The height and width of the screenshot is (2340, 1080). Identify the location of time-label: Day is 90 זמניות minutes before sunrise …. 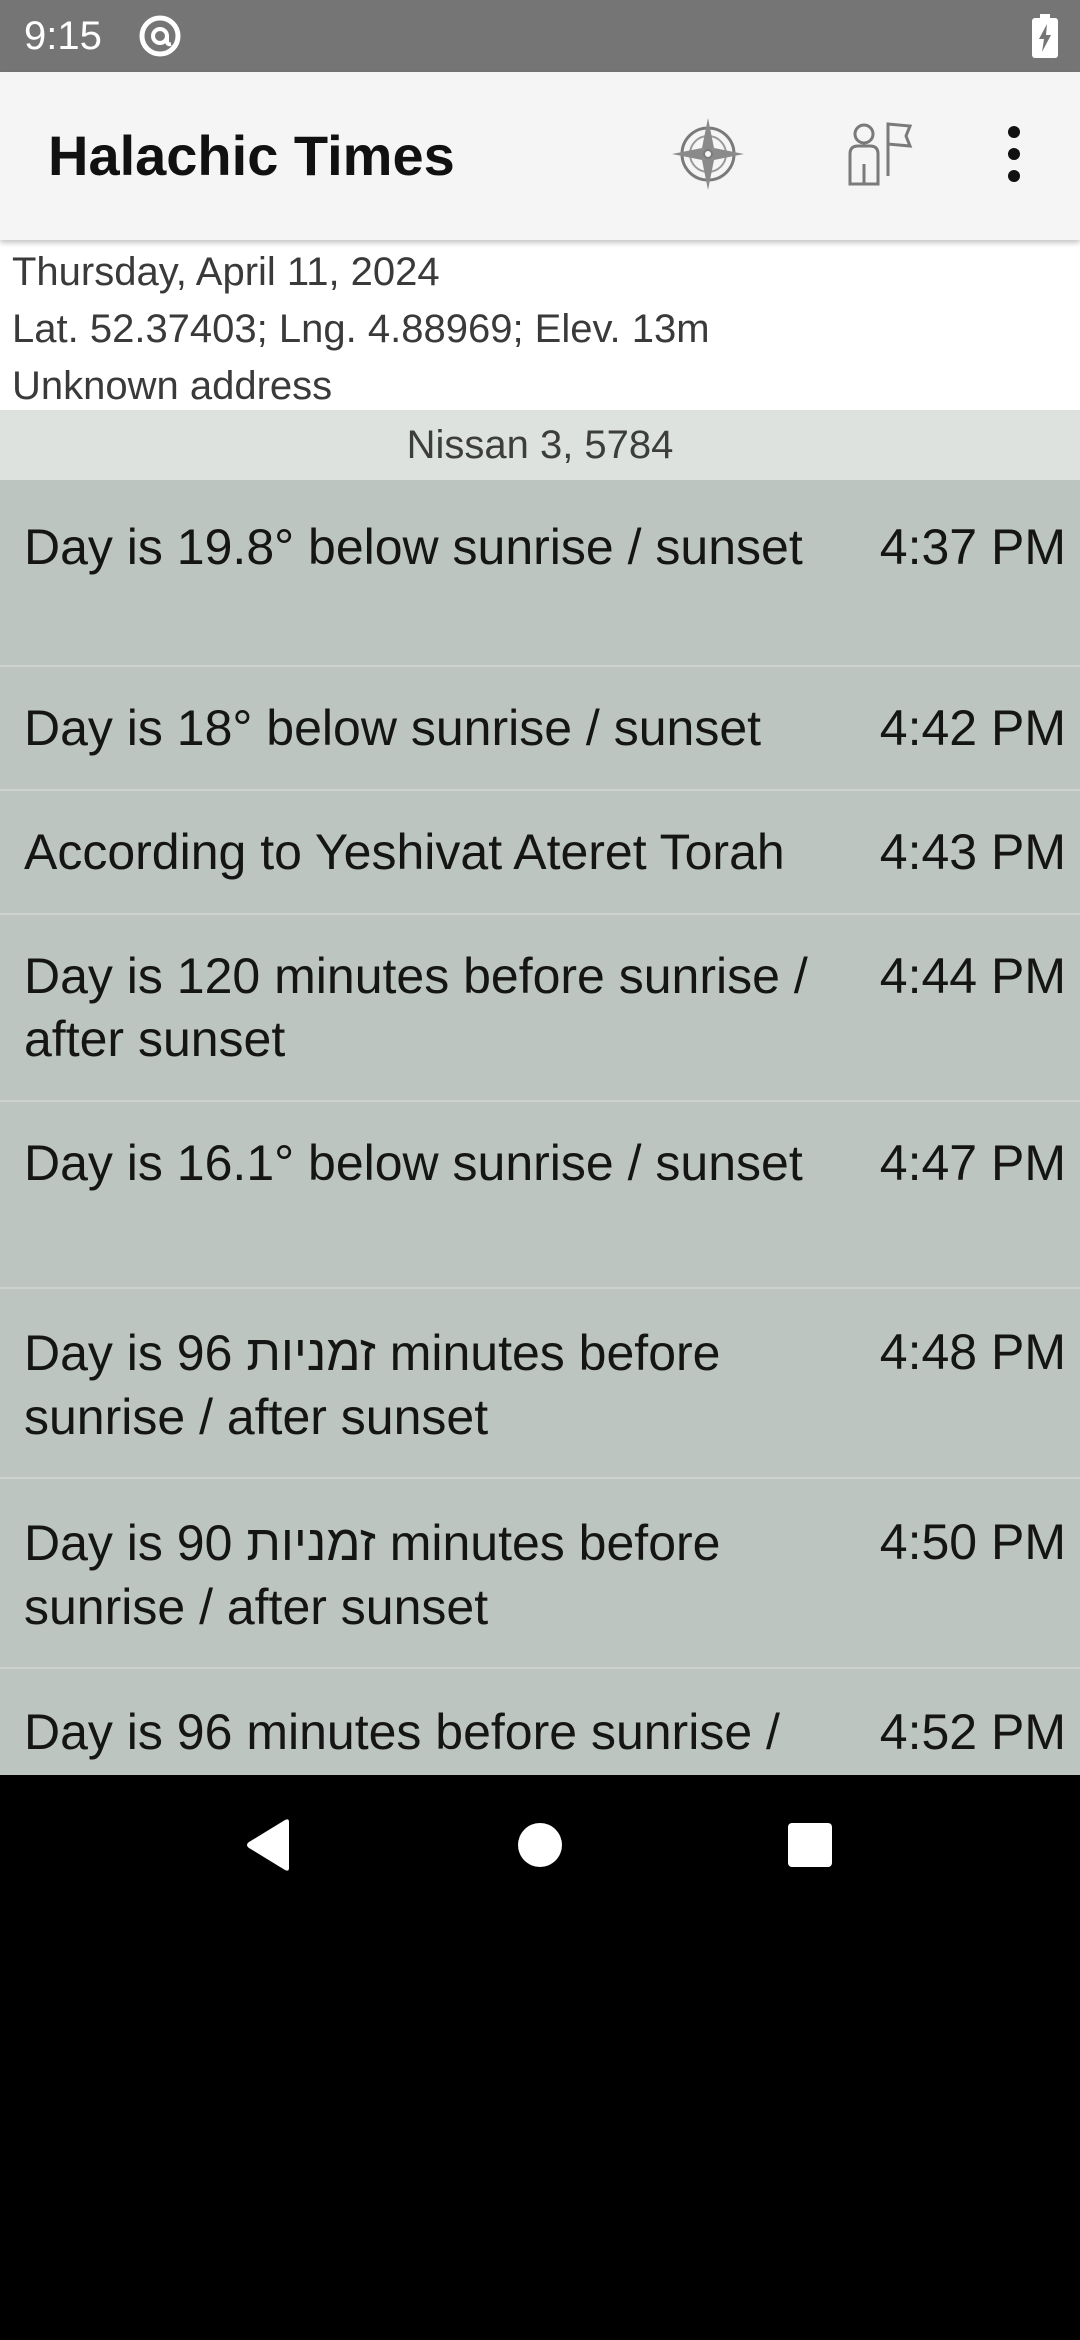
(372, 1575).